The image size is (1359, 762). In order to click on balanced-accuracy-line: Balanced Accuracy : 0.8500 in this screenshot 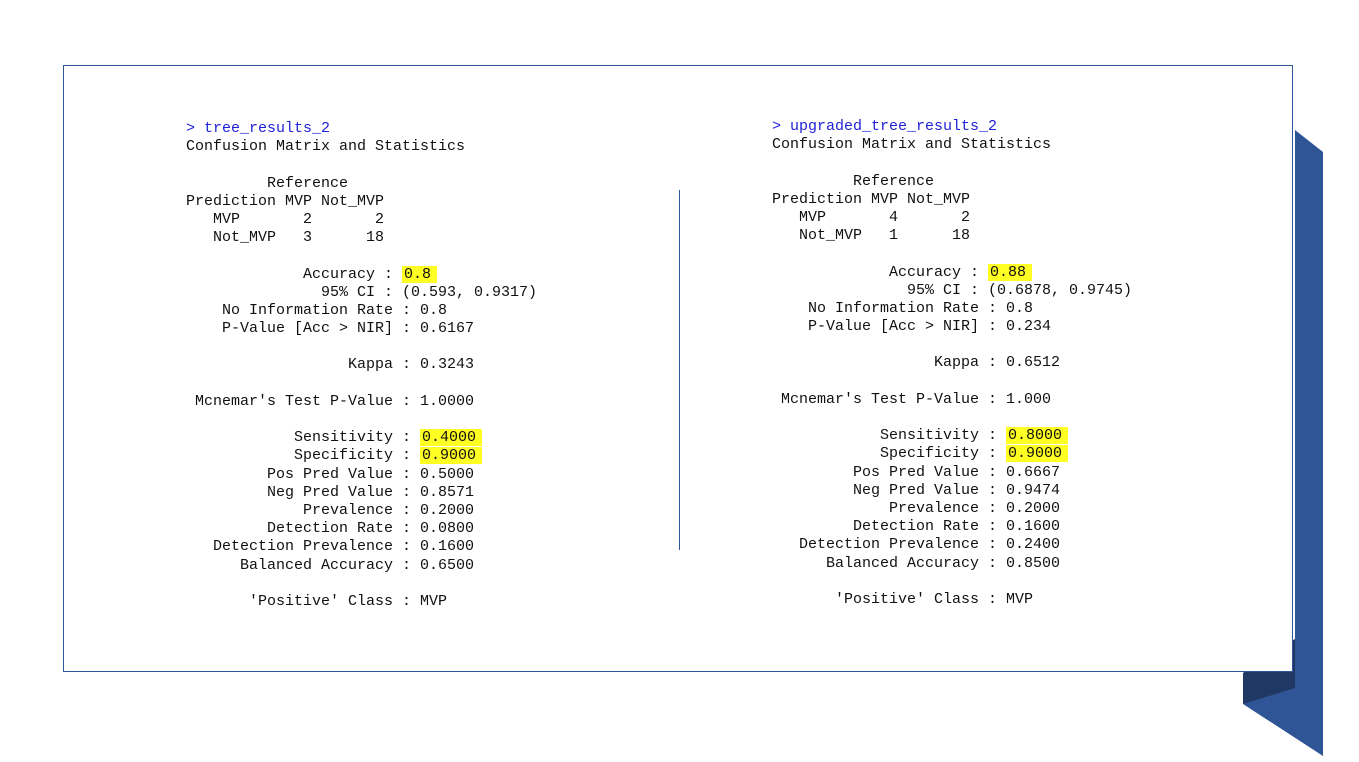, I will do `click(916, 563)`.